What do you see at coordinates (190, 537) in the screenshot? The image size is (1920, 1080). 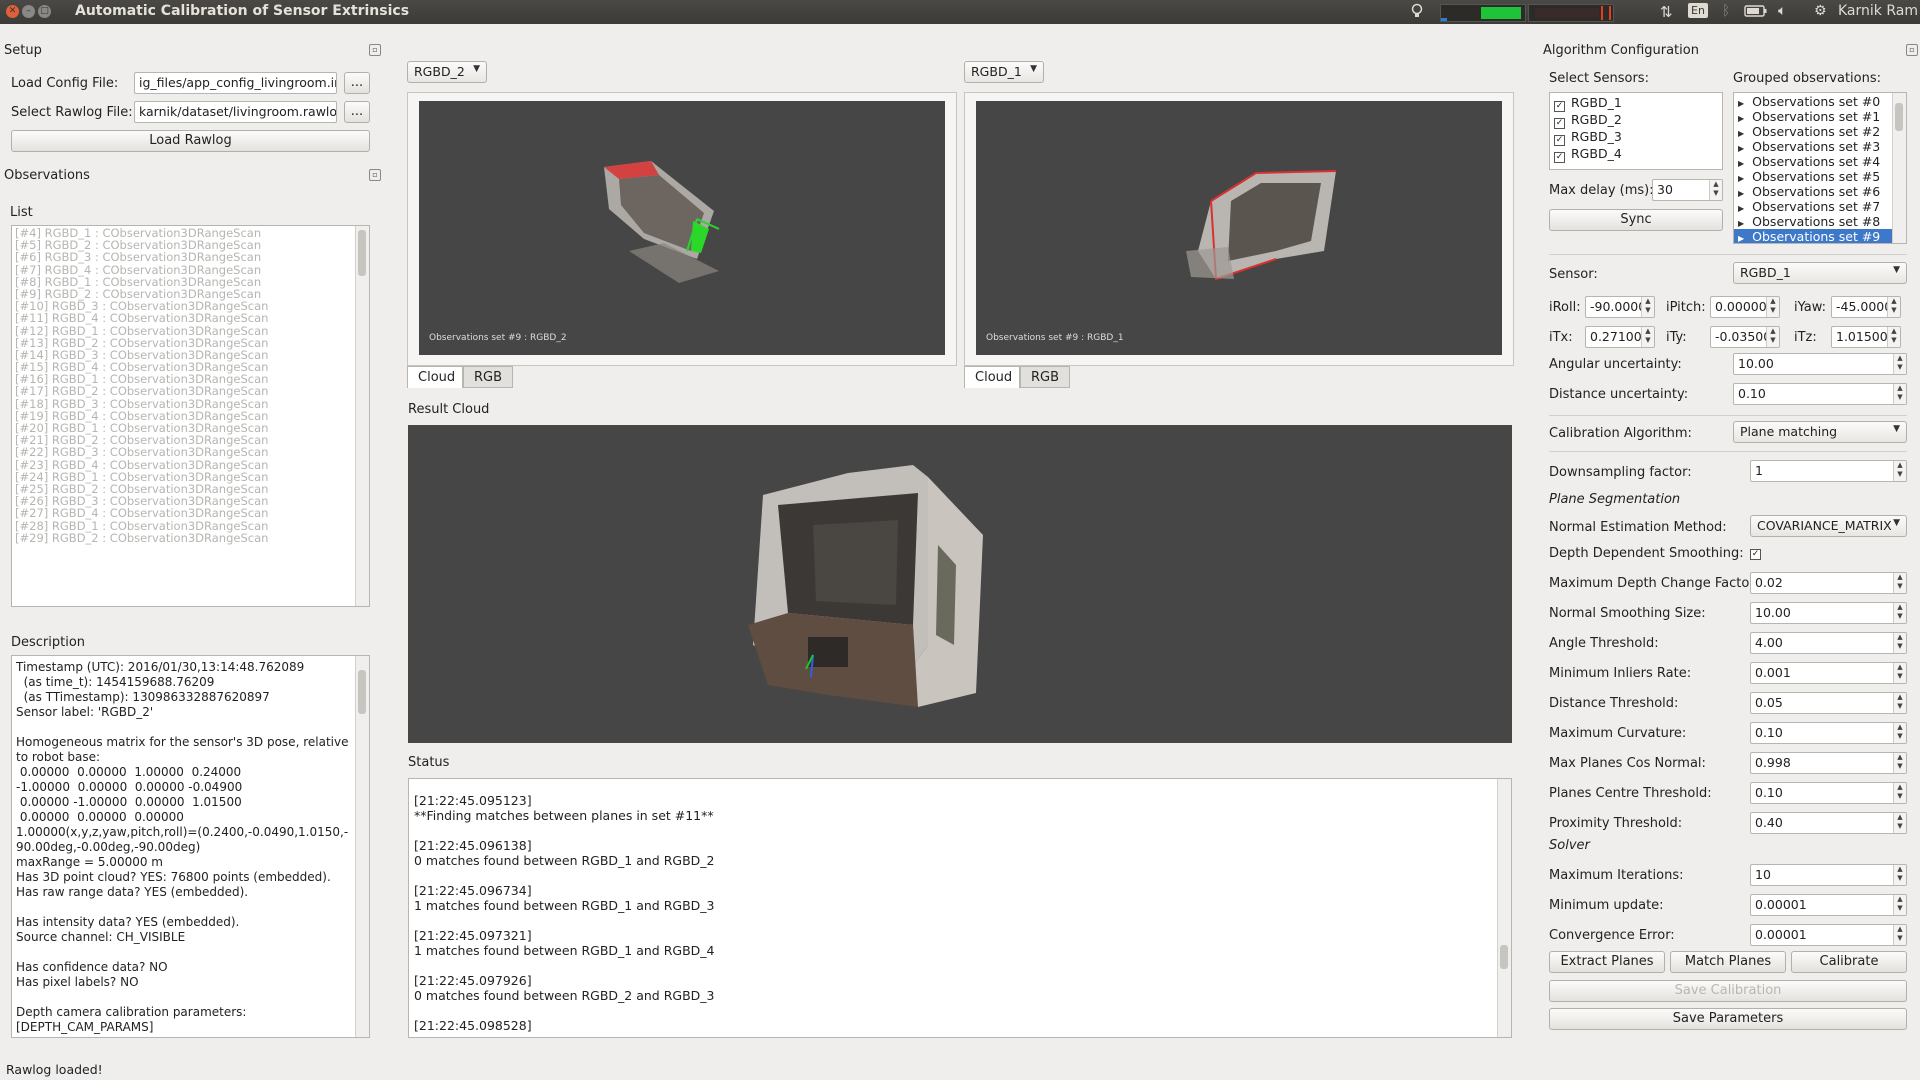 I see `list-item: [#29] RGBD_2 : CObservation3DRangeScan` at bounding box center [190, 537].